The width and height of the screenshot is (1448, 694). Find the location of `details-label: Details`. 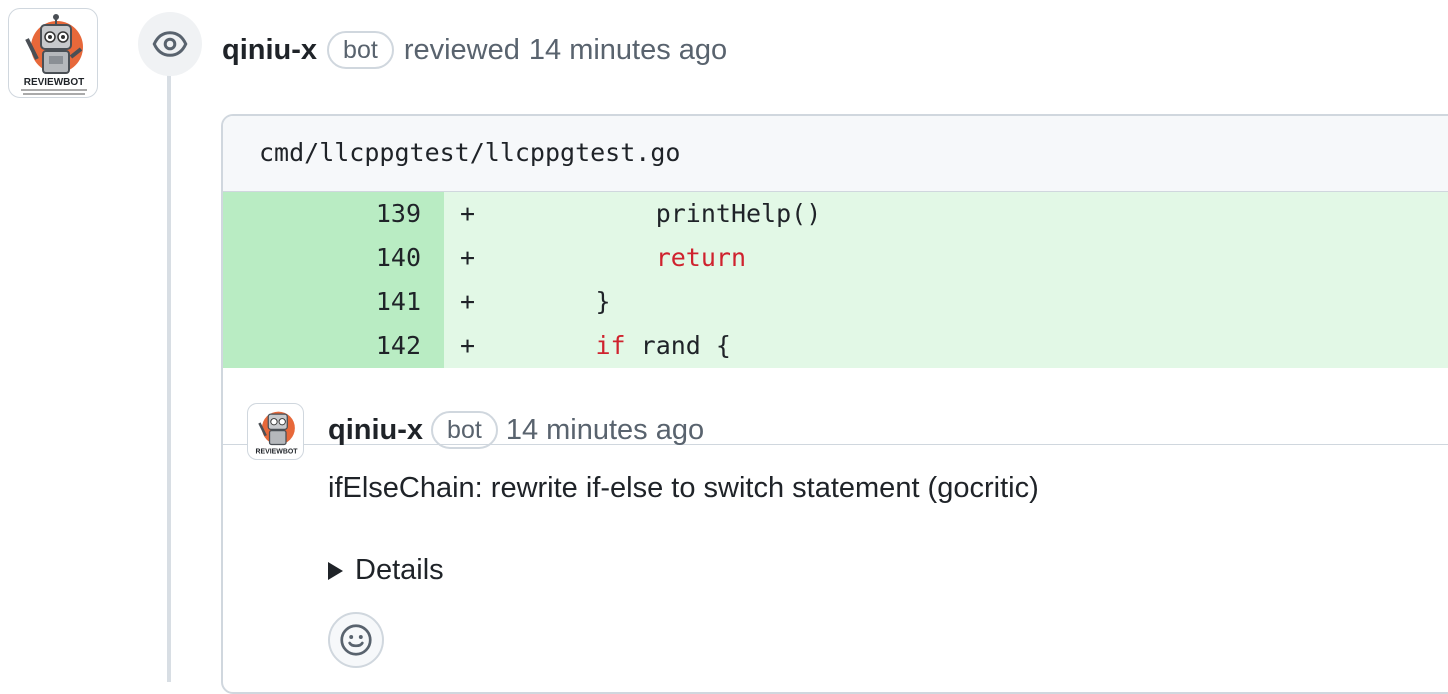

details-label: Details is located at coordinates (399, 570).